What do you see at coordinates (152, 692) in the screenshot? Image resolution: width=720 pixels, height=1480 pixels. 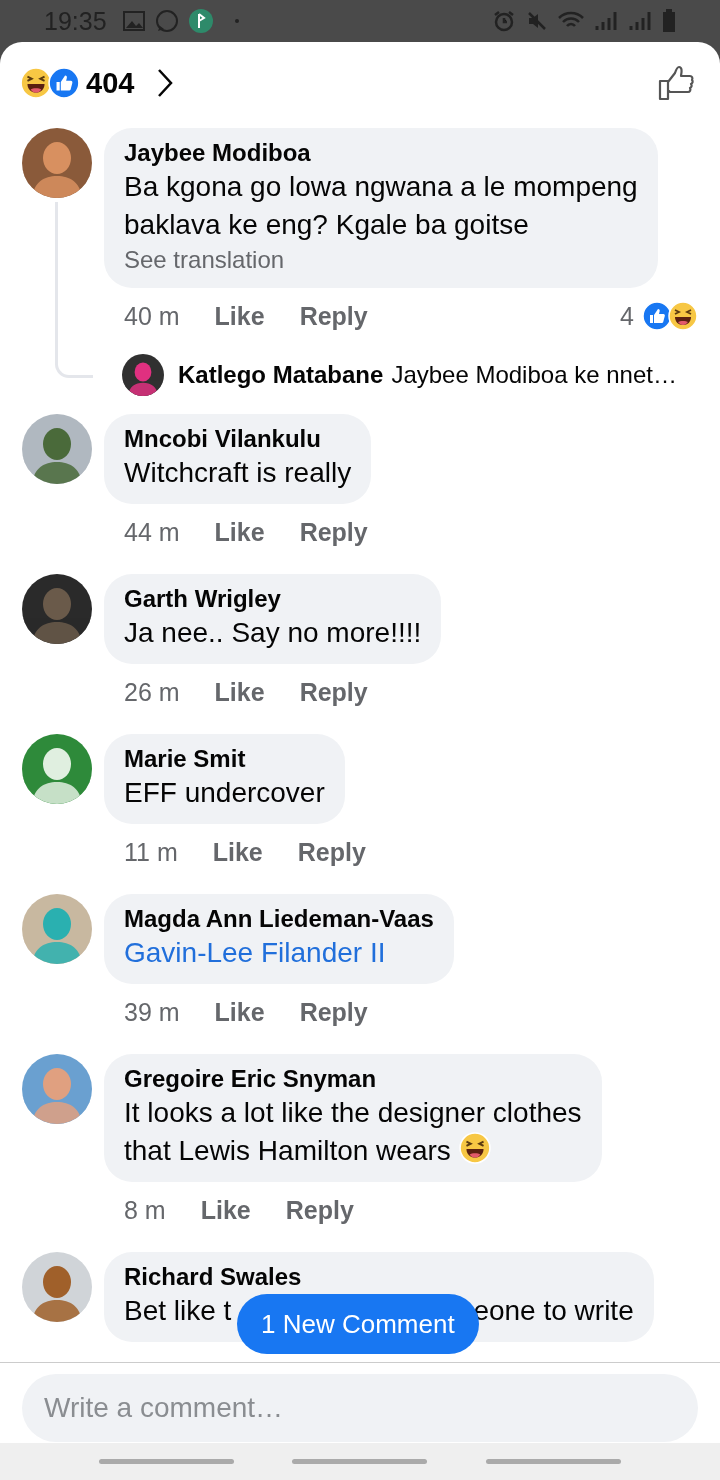 I see `comment-time: 26 m` at bounding box center [152, 692].